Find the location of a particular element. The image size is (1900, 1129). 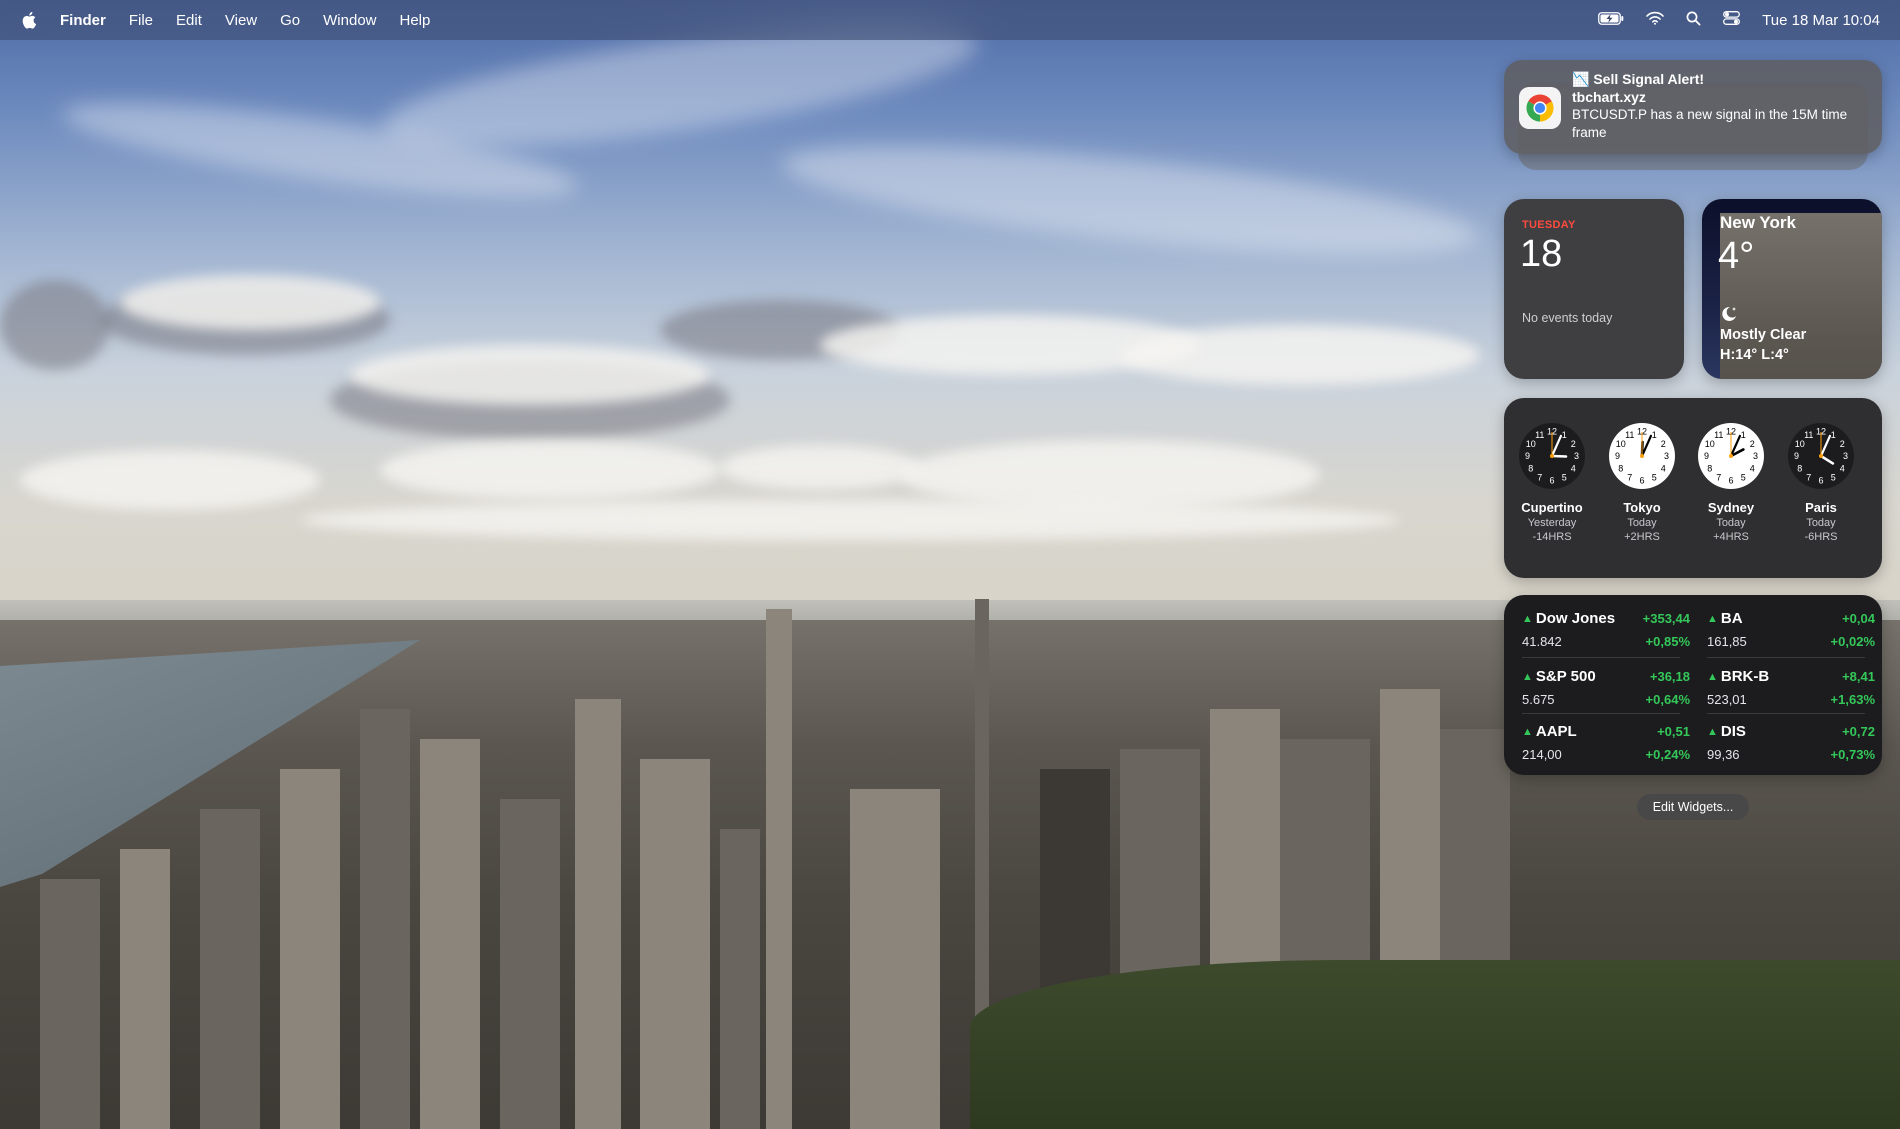

clock-offset: -14HRS is located at coordinates (1552, 537).